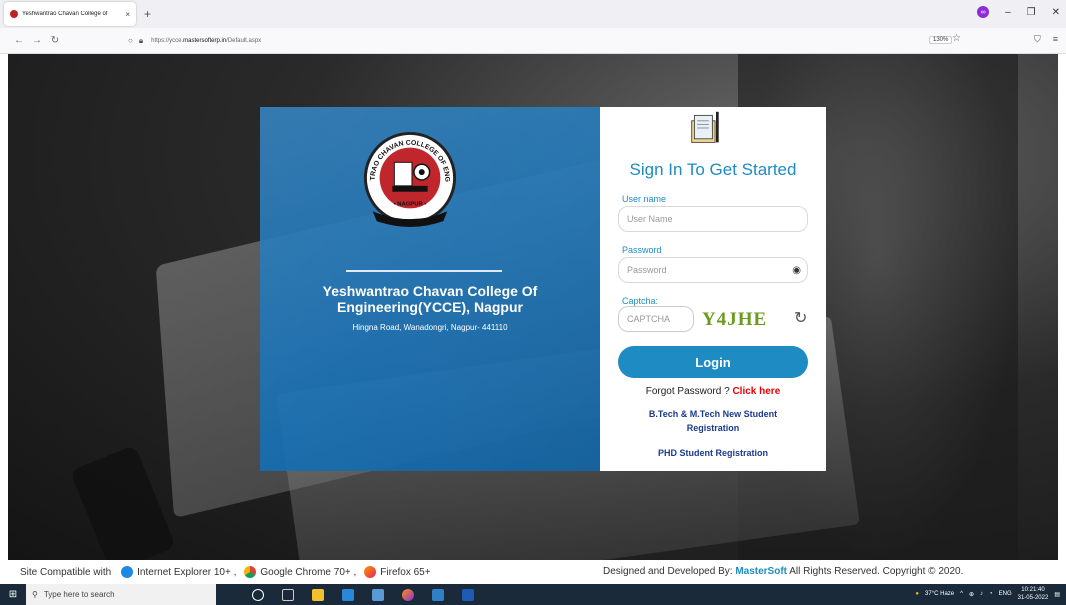  Describe the element at coordinates (130, 40) in the screenshot. I see `shield-icon: ○` at that location.